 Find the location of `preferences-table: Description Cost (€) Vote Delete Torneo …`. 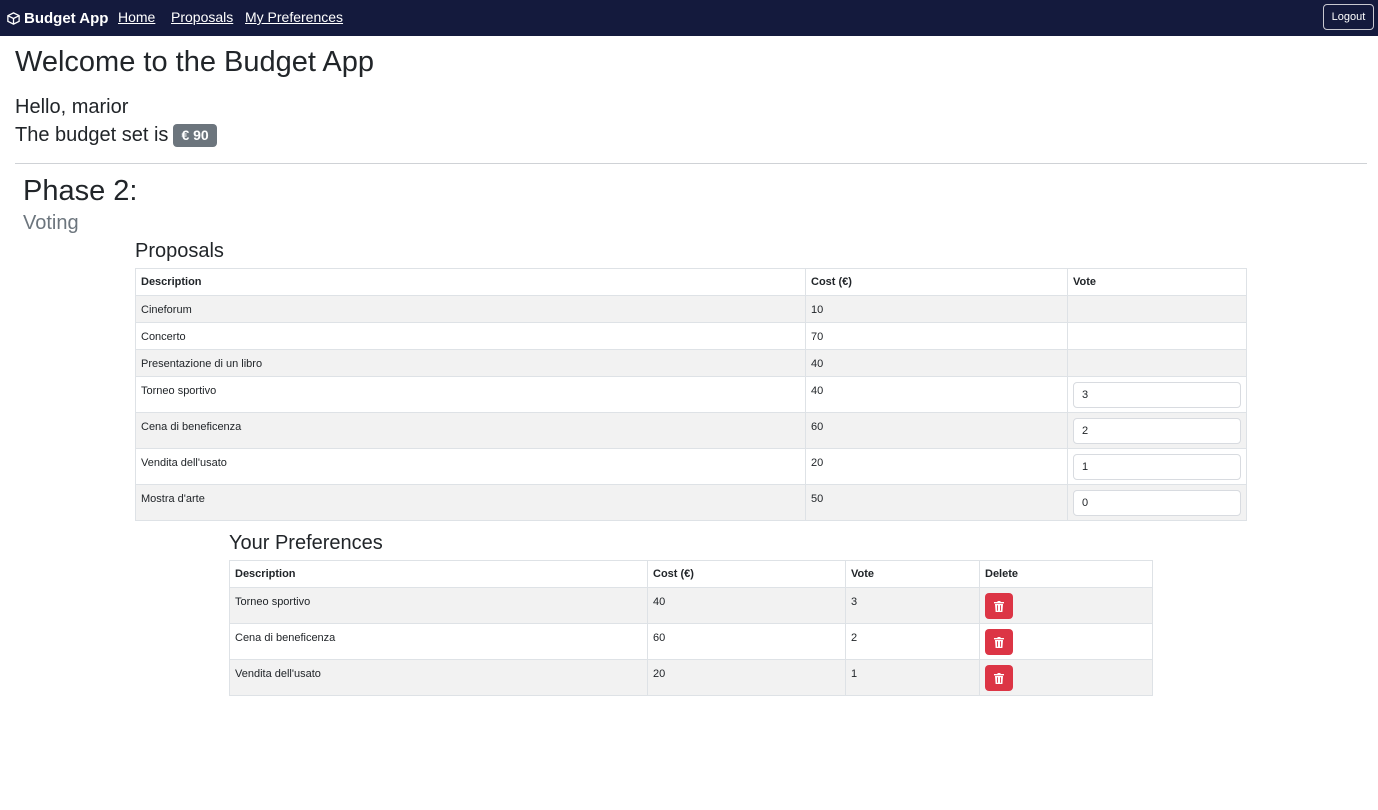

preferences-table: Description Cost (€) Vote Delete Torneo … is located at coordinates (691, 628).